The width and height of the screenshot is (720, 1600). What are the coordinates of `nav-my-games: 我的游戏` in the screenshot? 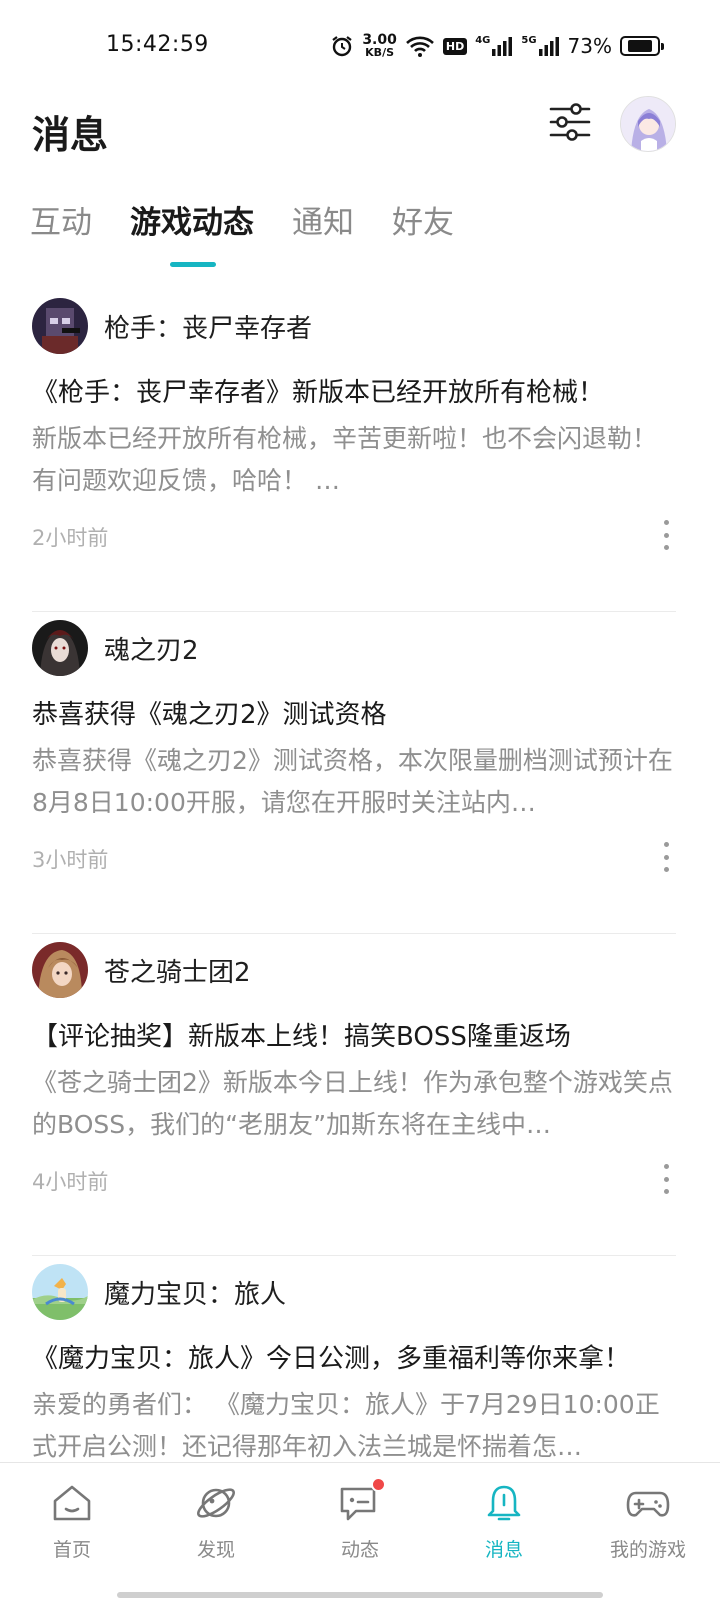 It's located at (648, 1531).